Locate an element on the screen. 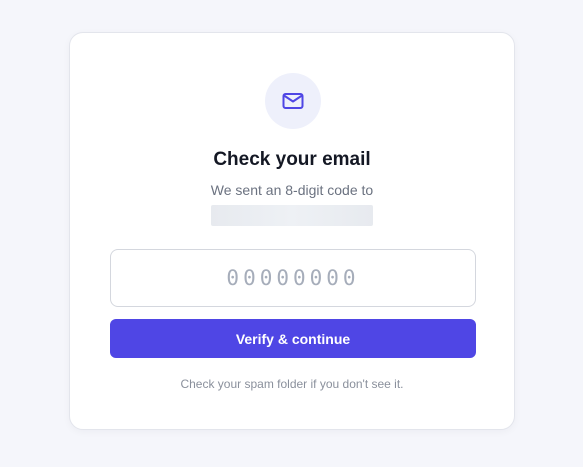  redacted-email is located at coordinates (292, 215).